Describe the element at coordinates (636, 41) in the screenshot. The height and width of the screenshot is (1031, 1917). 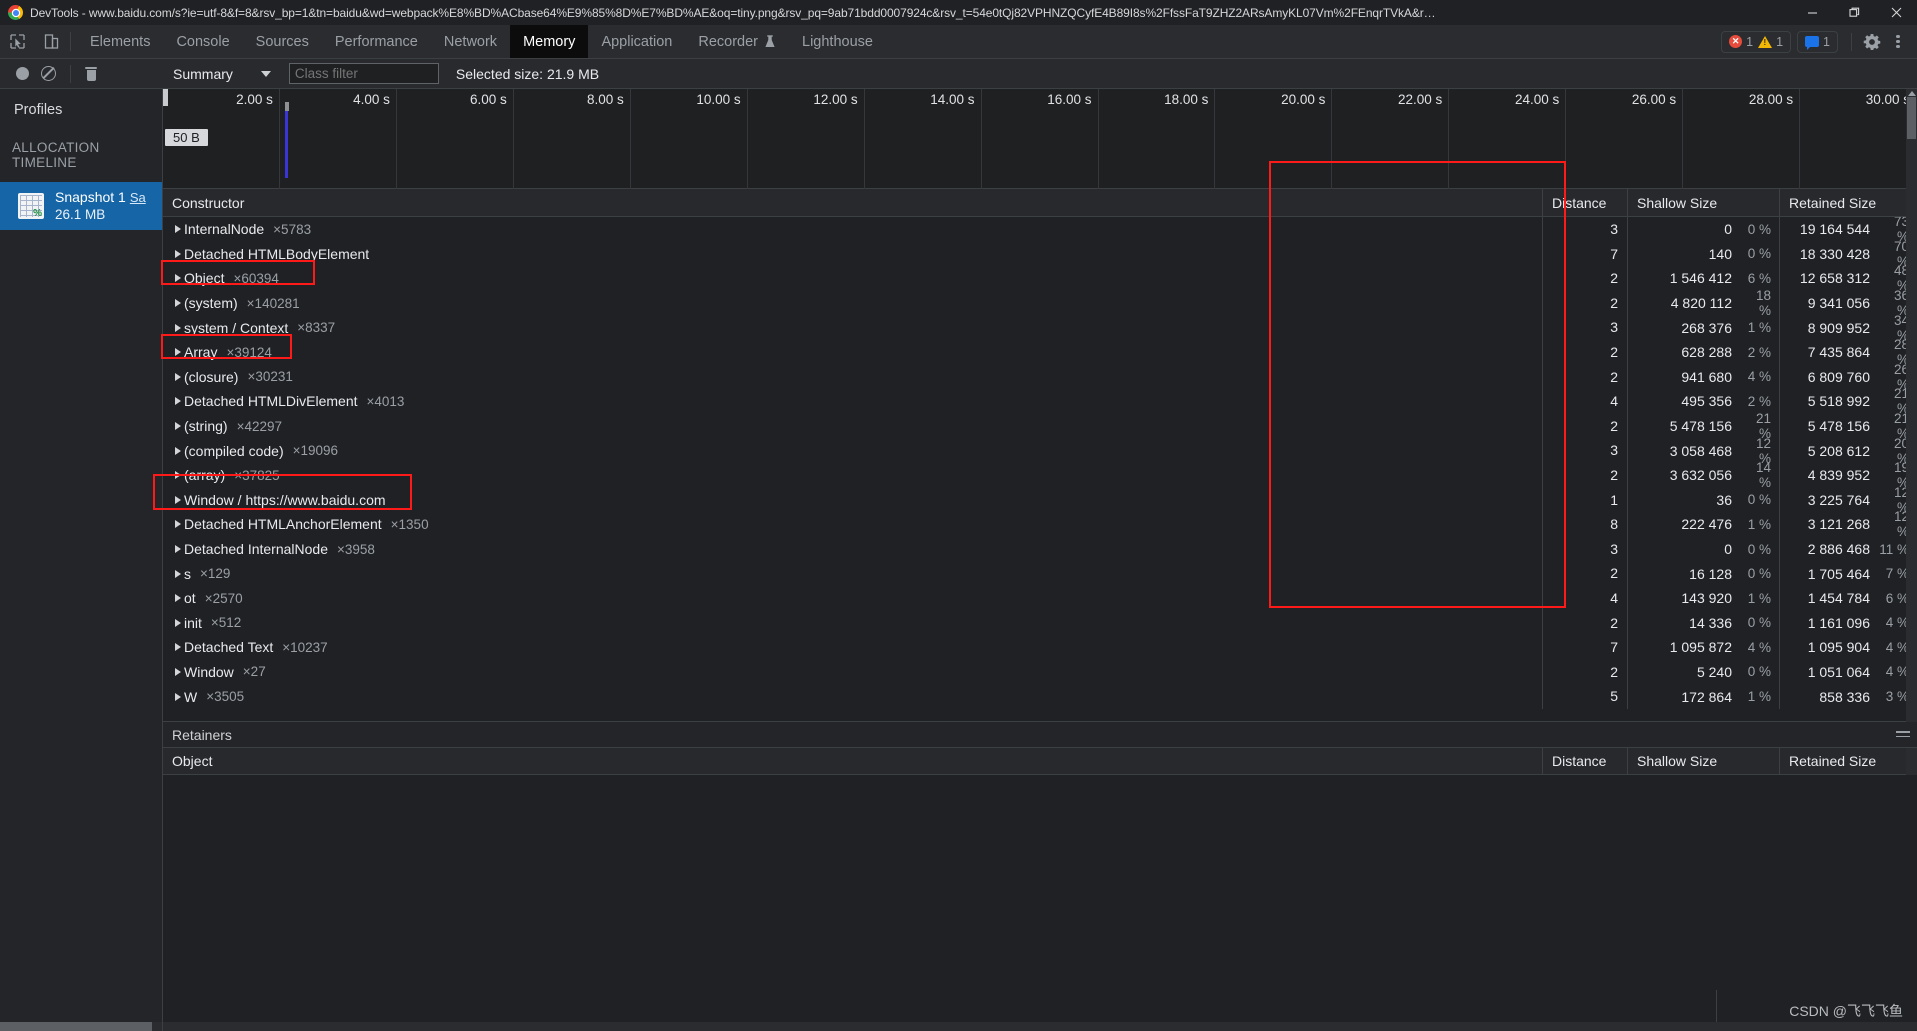
I see `tab-application: Application` at that location.